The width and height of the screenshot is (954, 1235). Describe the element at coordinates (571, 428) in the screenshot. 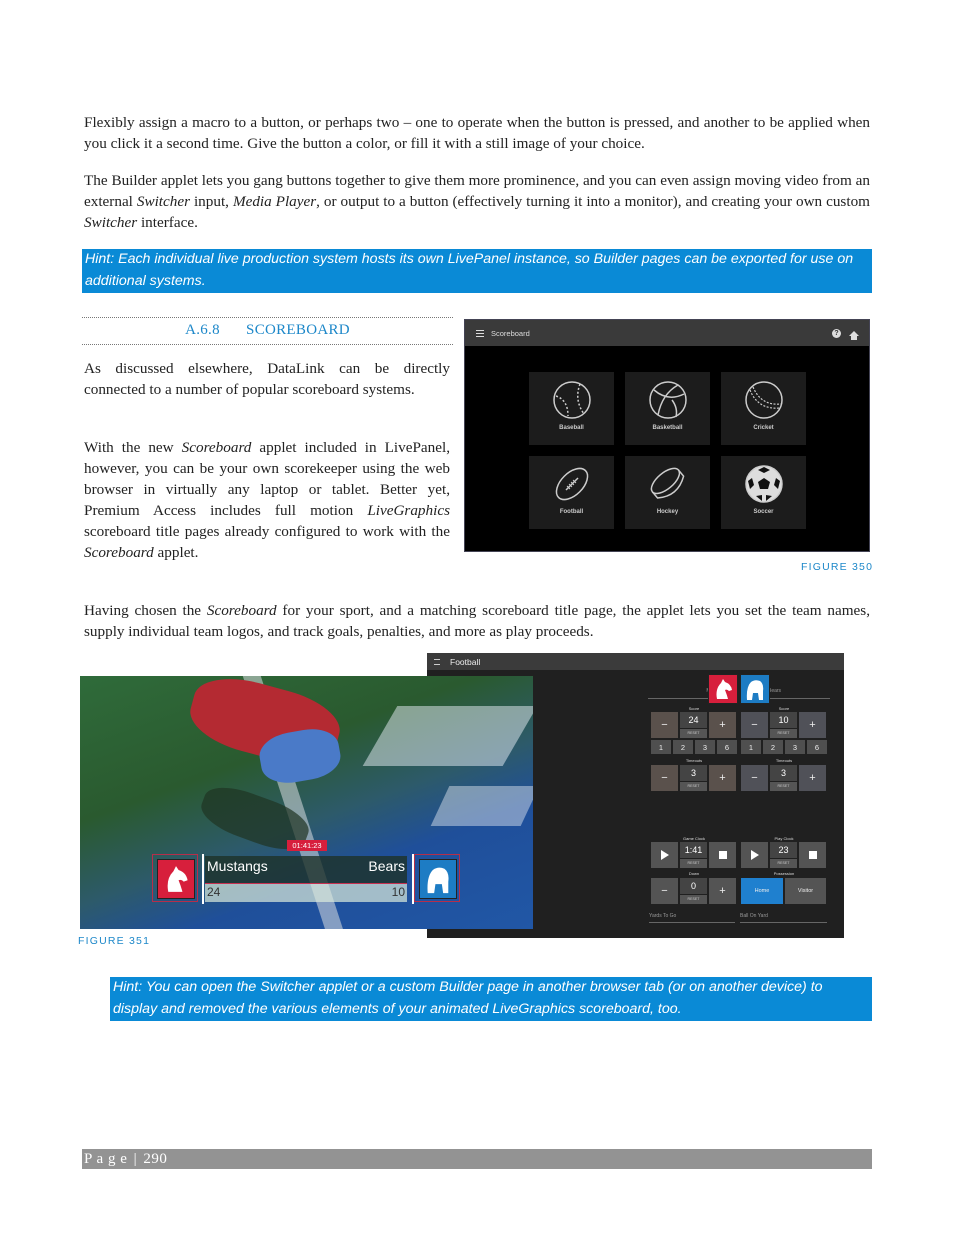

I see `sport-label: Baseball` at that location.